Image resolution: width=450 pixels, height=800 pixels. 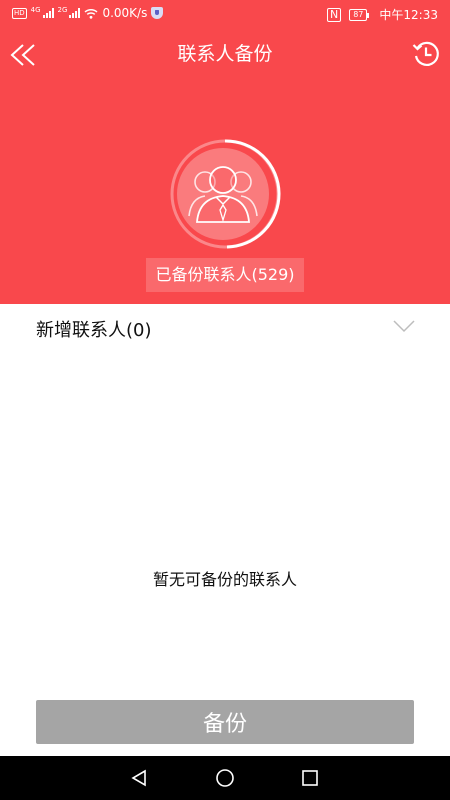 I want to click on history-button, so click(x=426, y=54).